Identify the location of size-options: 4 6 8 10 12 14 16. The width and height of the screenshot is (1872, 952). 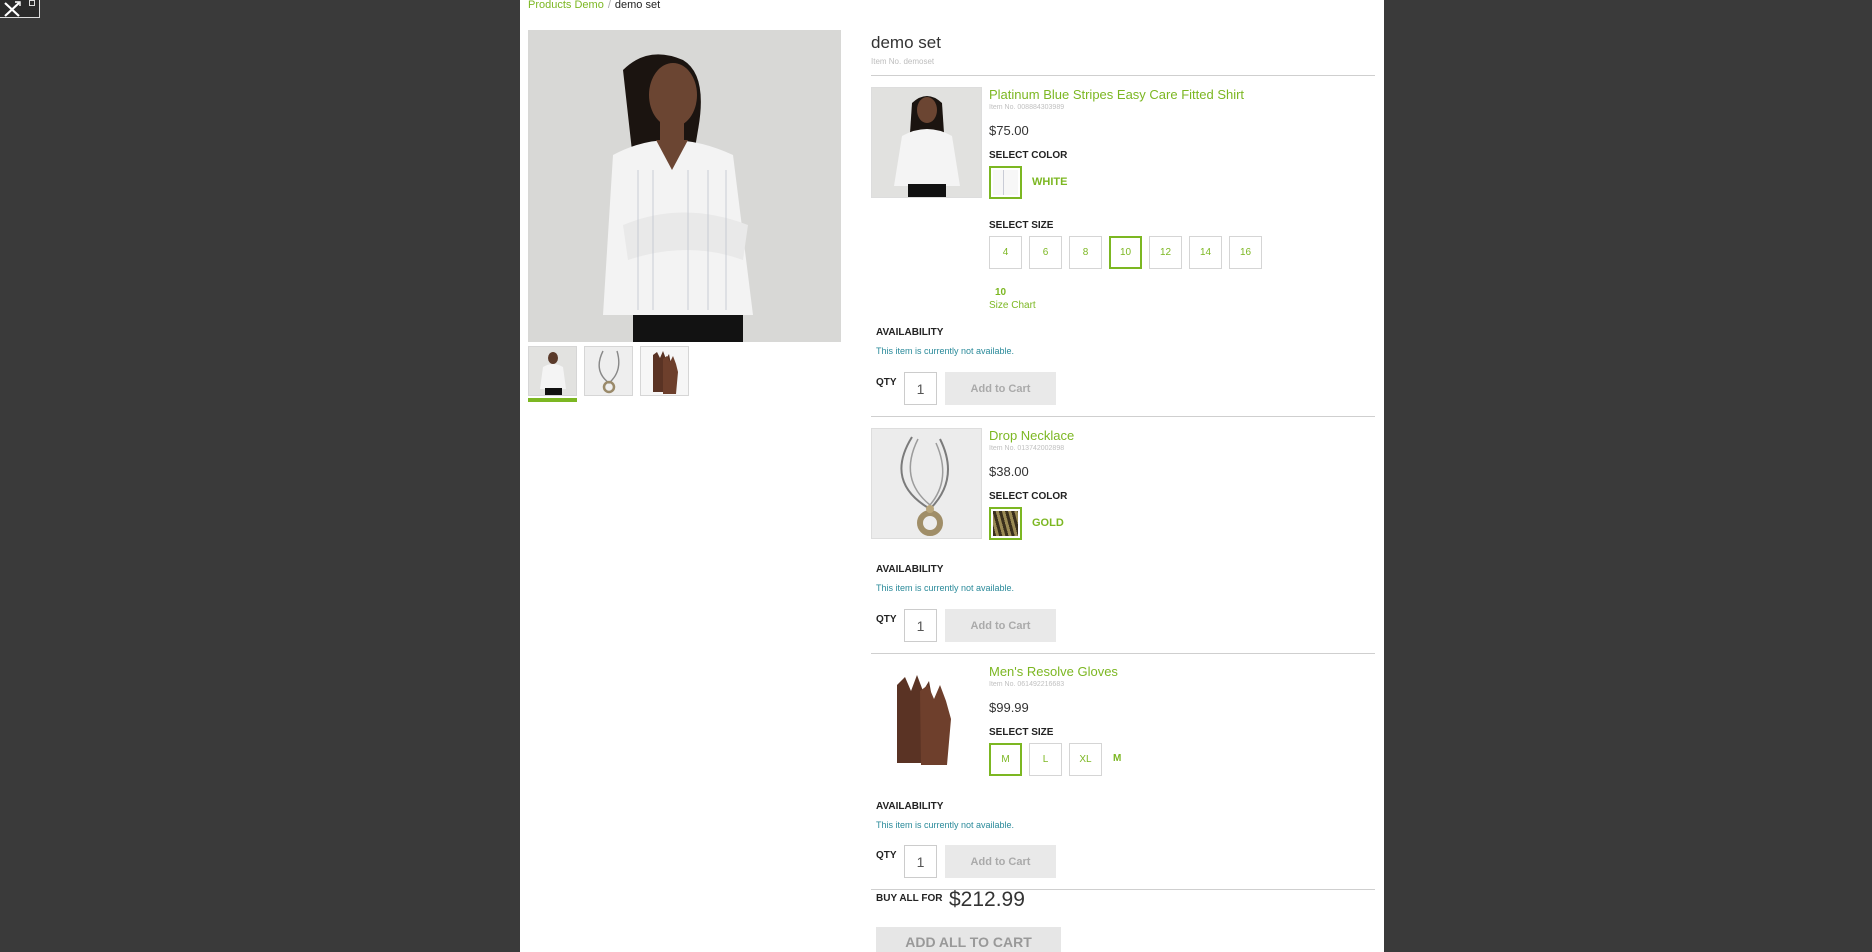
(1125, 252).